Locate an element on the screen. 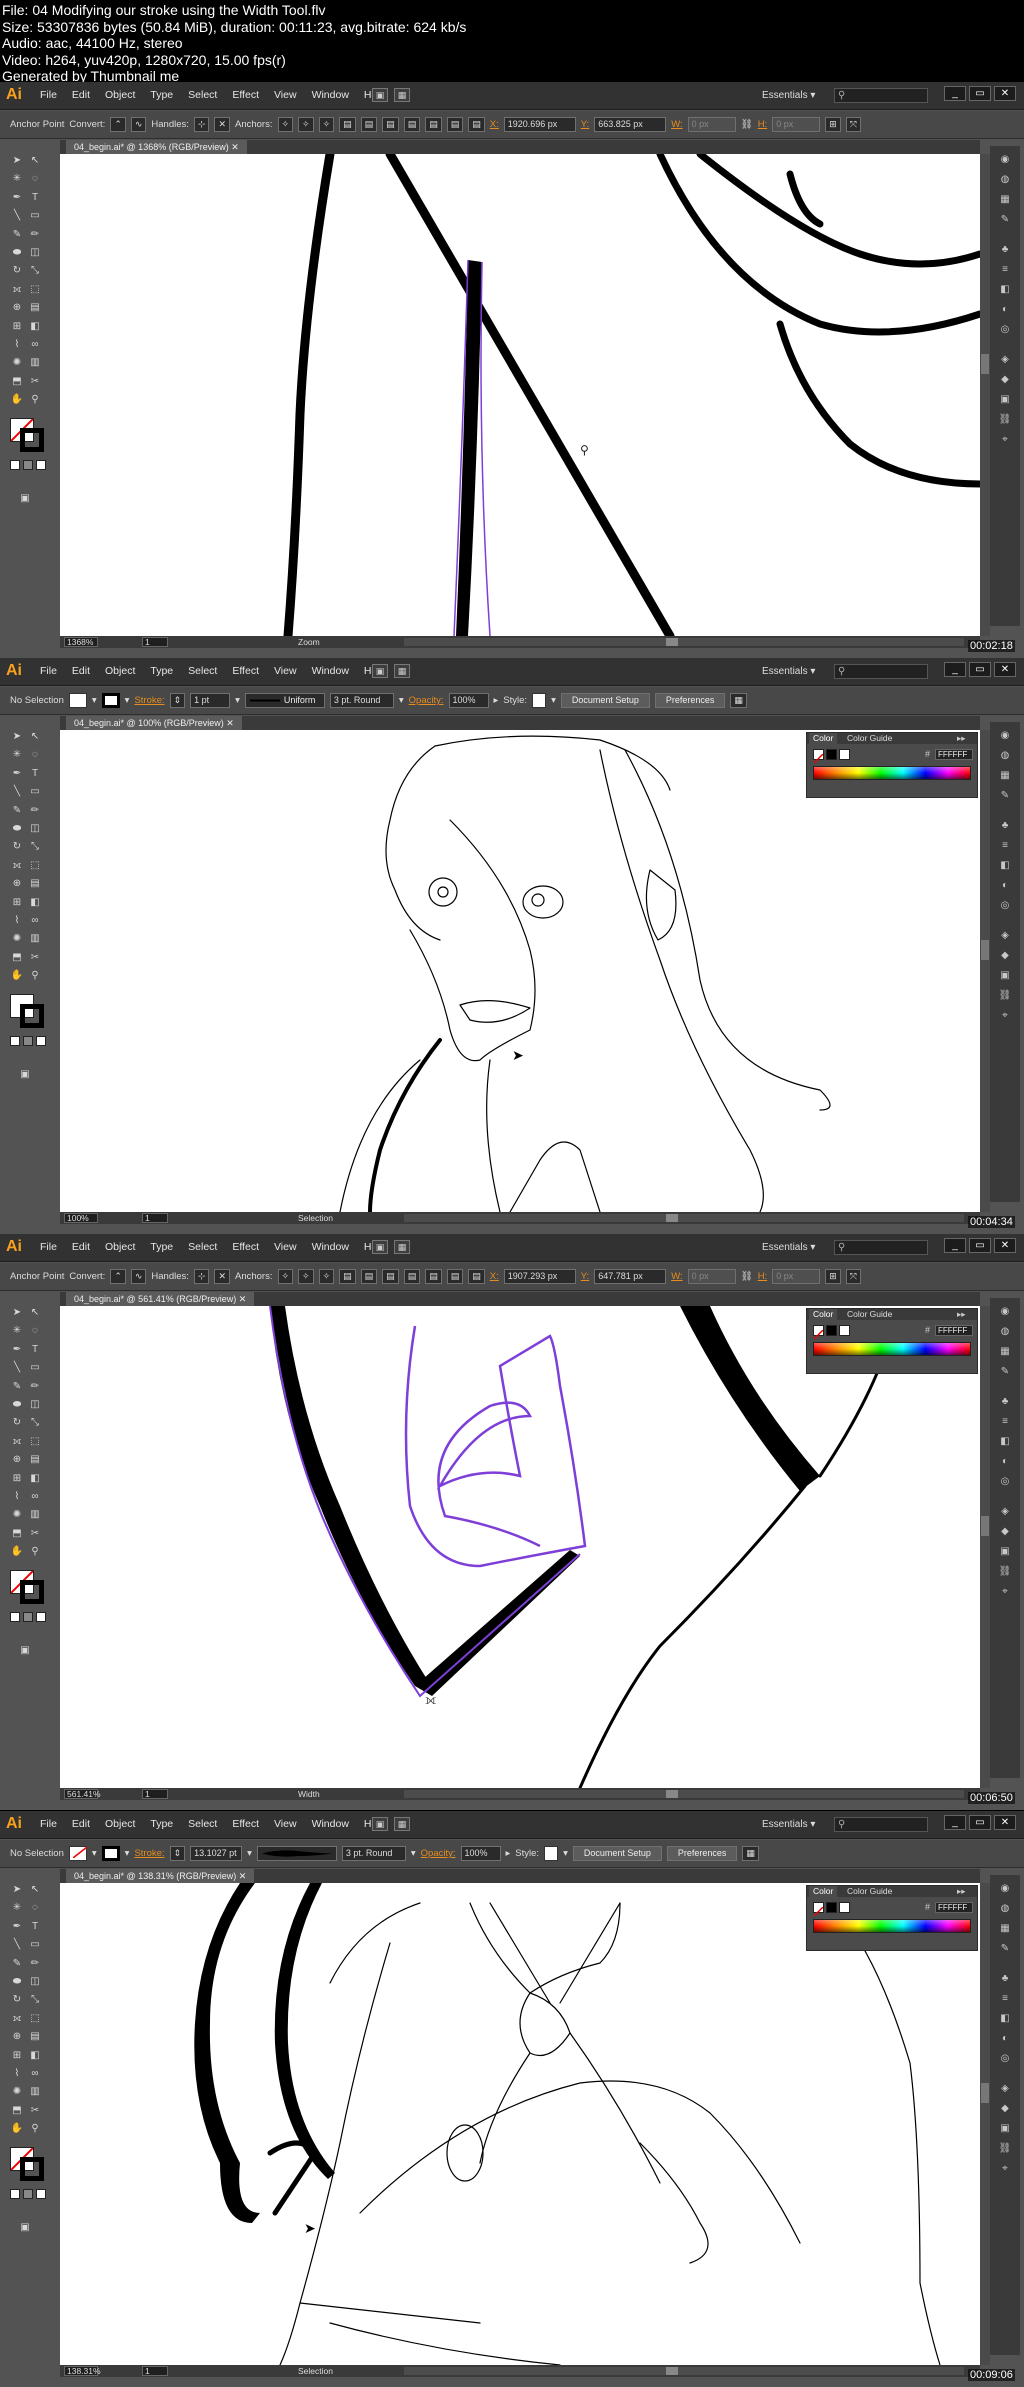 This screenshot has width=1024, height=2387. shape-builder-tool-icon: ⊕ is located at coordinates (17, 1460).